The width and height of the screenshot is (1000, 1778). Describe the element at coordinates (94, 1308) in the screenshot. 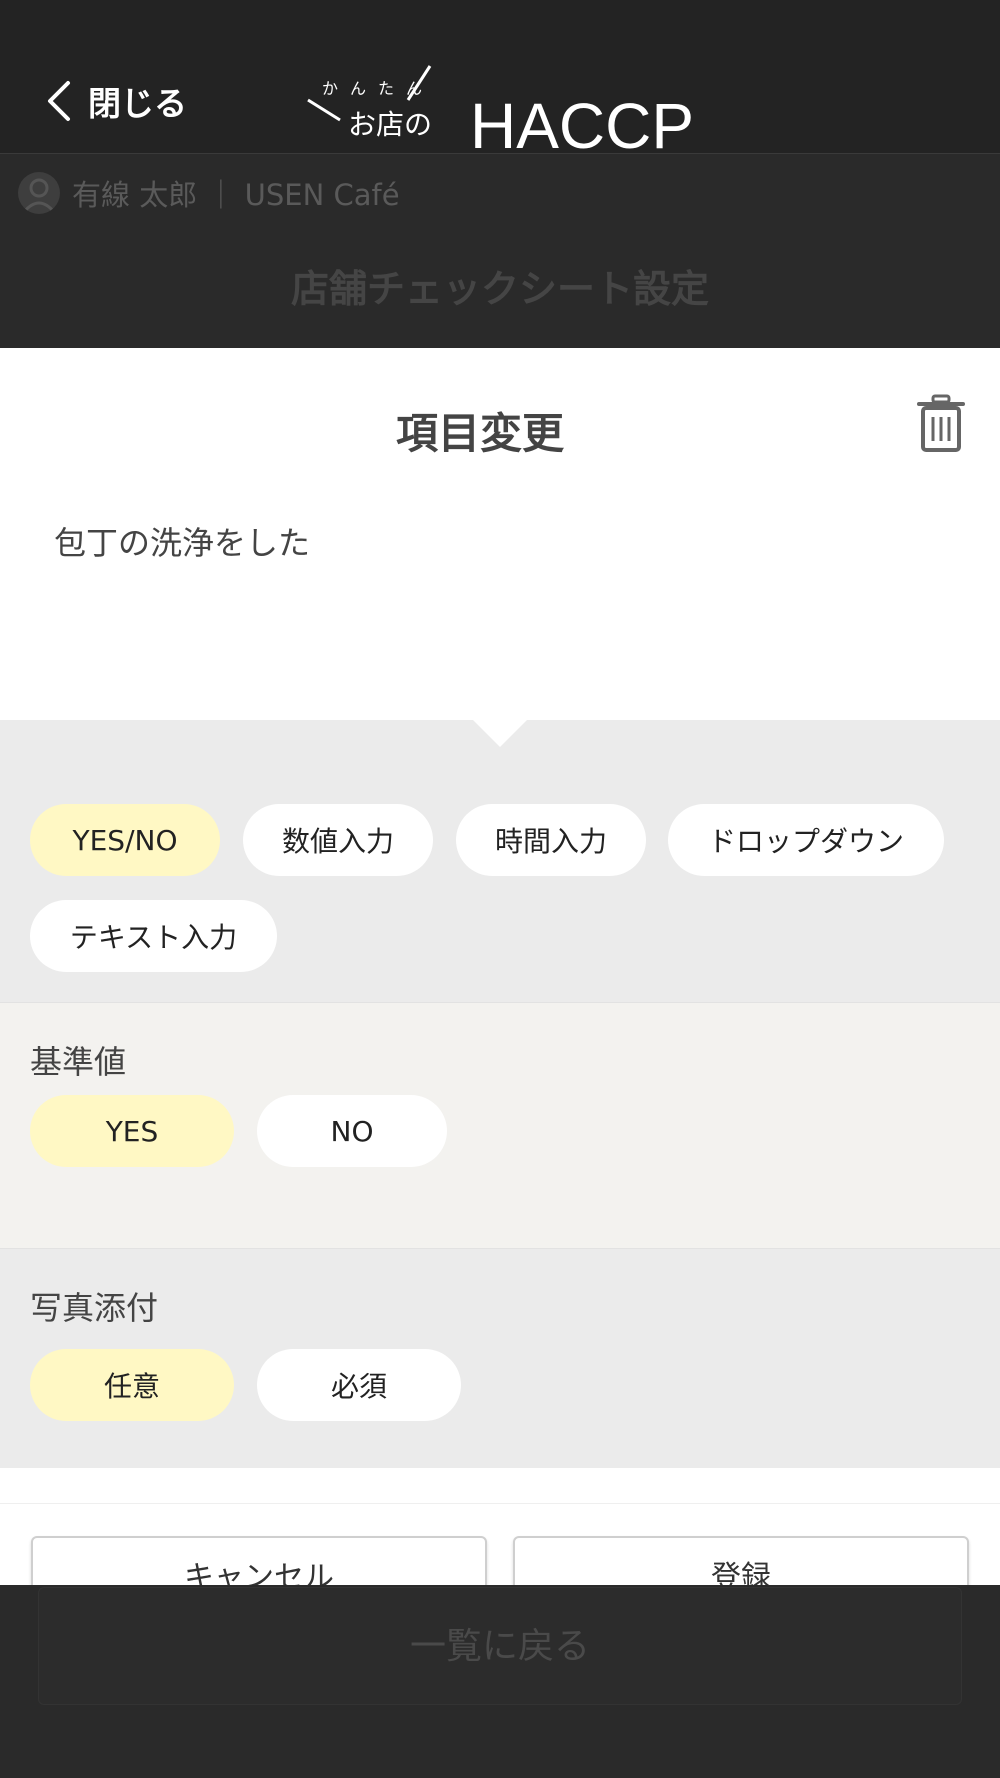

I see `photo-label: 写真添付` at that location.